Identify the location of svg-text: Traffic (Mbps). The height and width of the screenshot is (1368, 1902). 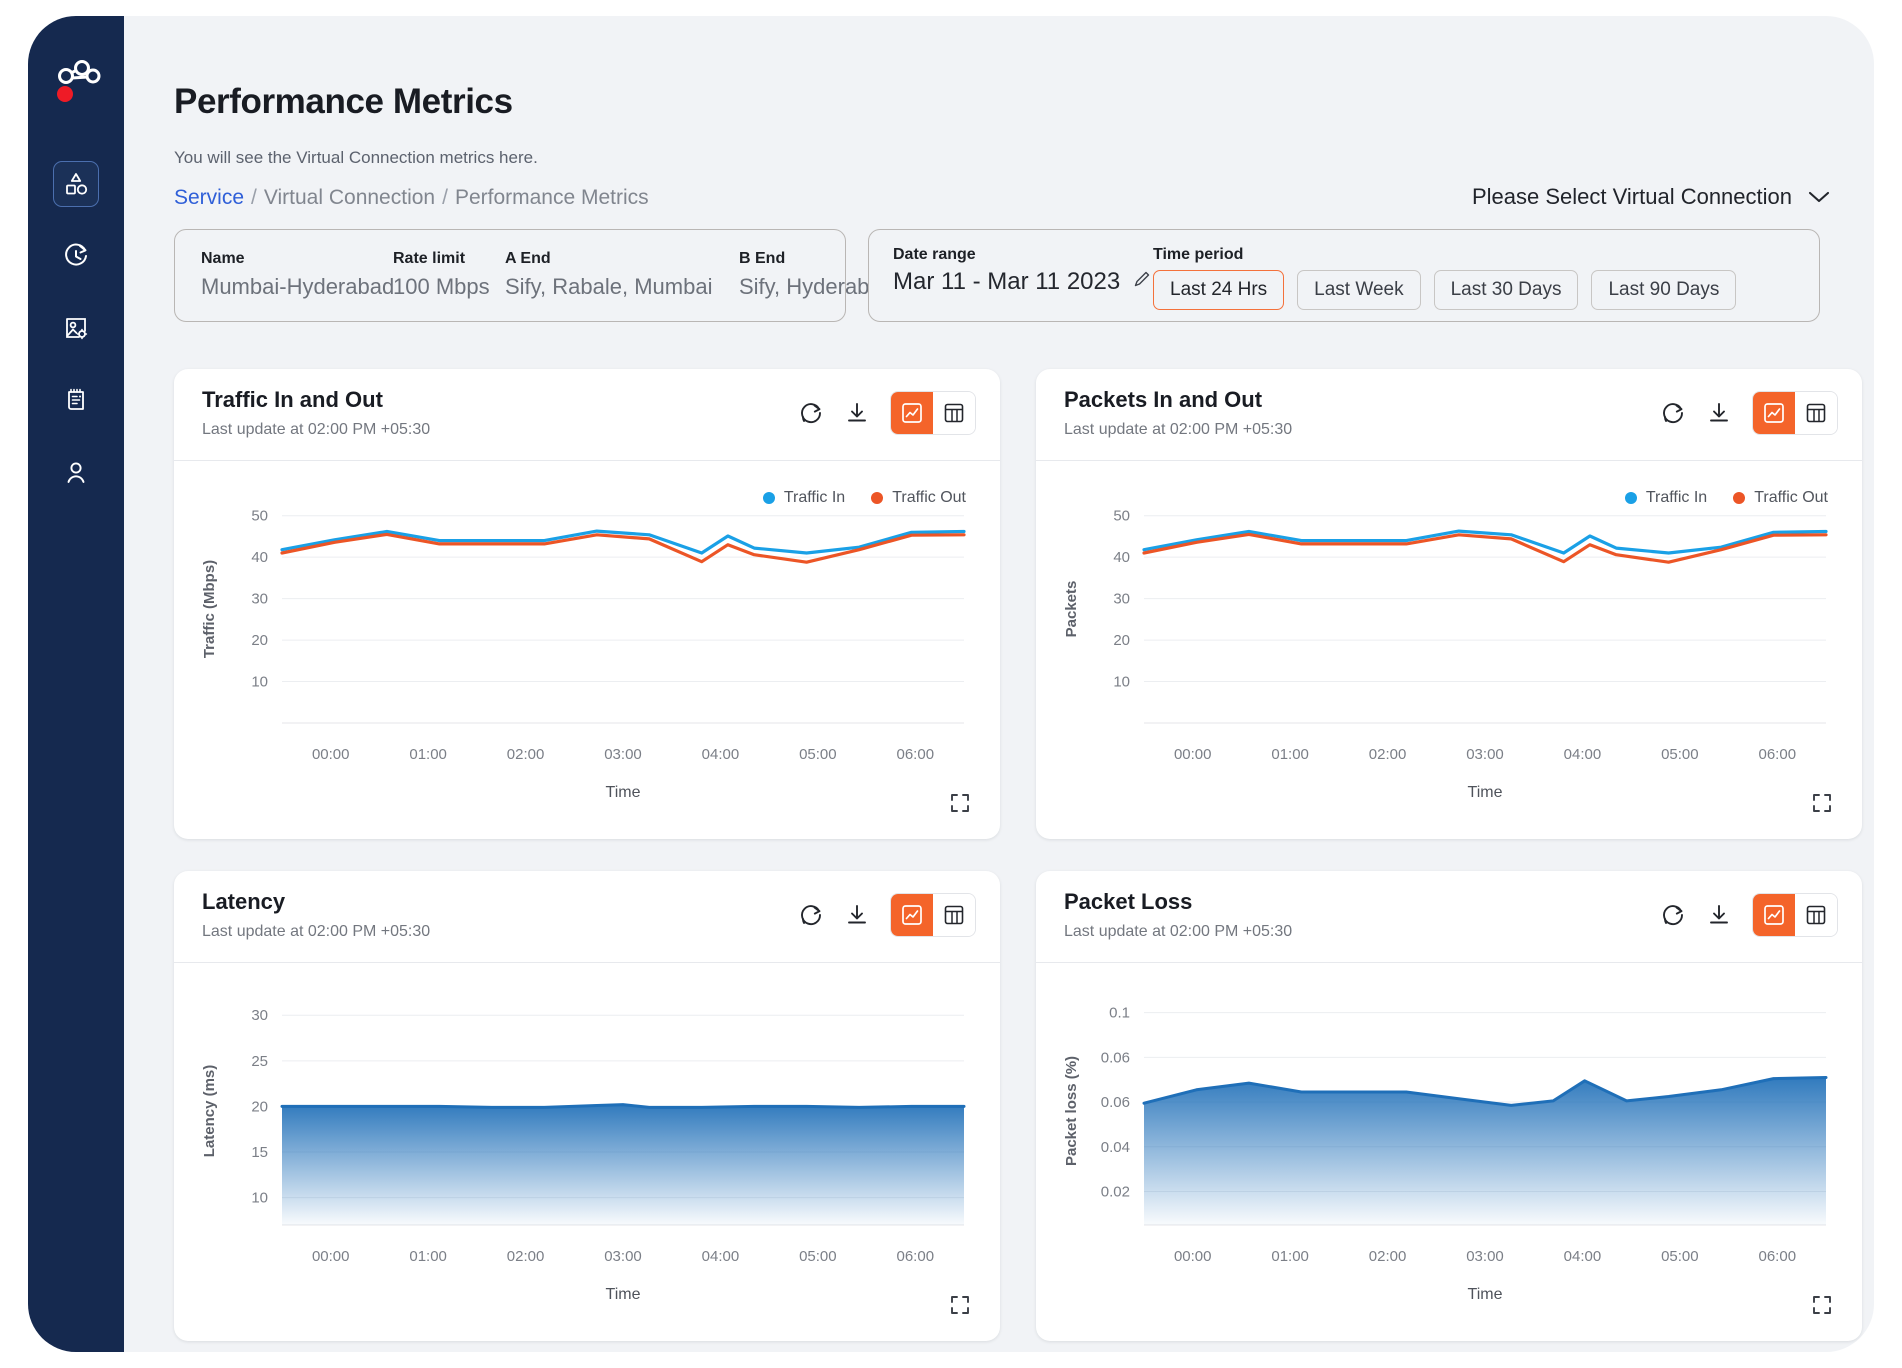
(209, 609).